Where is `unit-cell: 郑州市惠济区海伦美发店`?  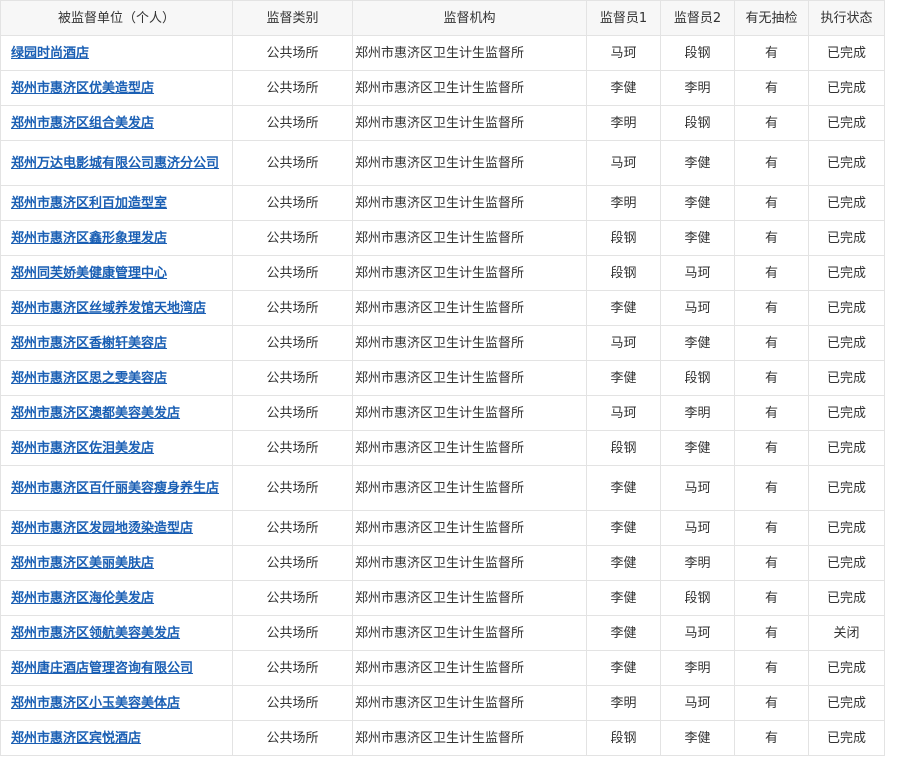 unit-cell: 郑州市惠济区海伦美发店 is located at coordinates (116, 598).